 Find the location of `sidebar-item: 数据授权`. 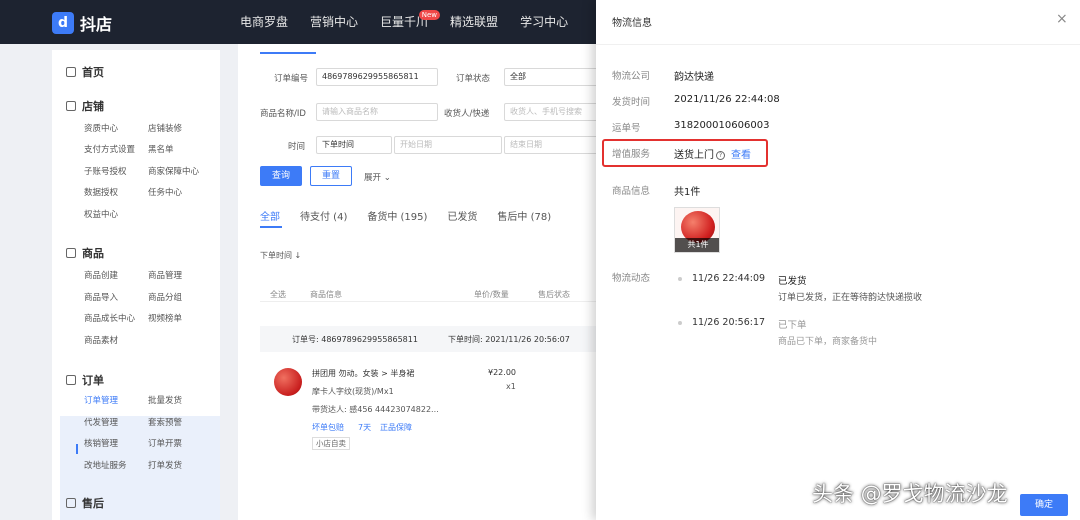

sidebar-item: 数据授权 is located at coordinates (101, 192).